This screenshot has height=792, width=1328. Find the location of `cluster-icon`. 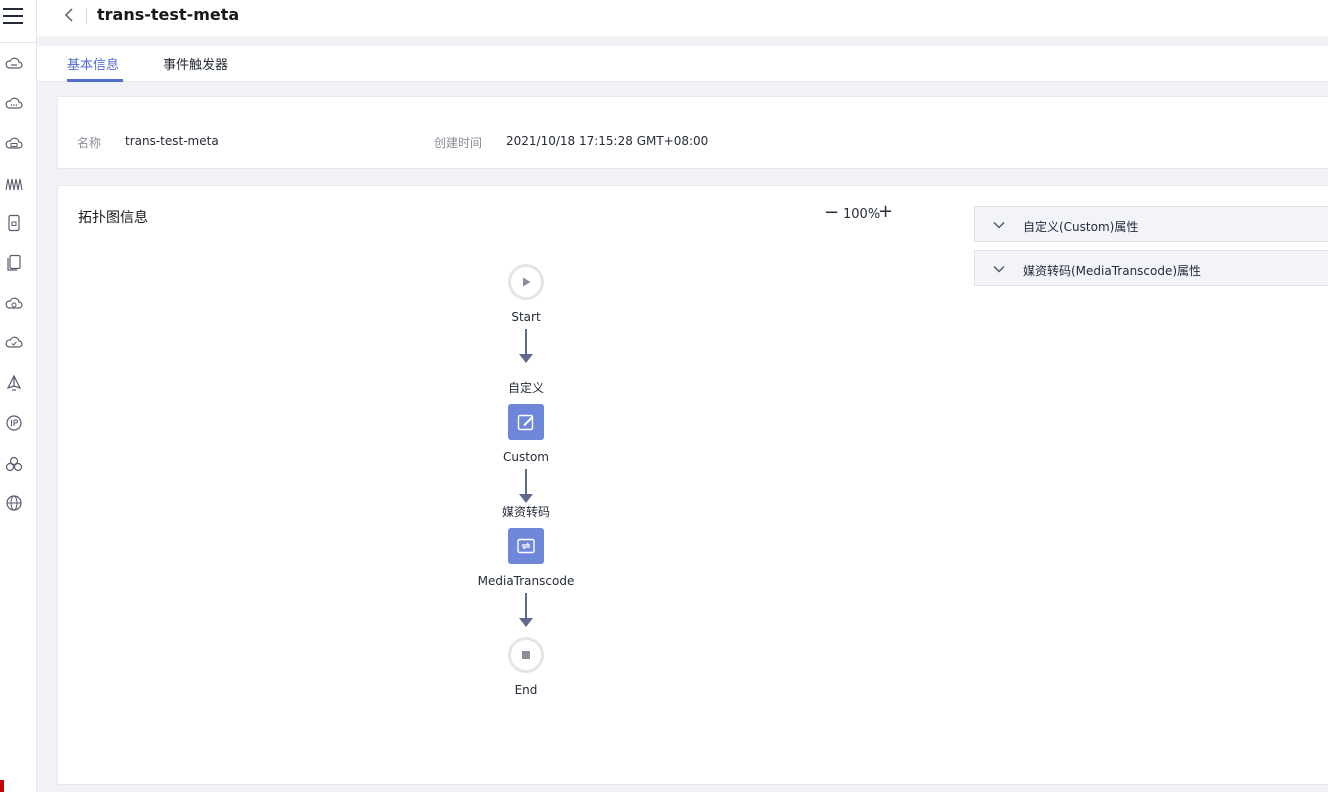

cluster-icon is located at coordinates (14, 464).